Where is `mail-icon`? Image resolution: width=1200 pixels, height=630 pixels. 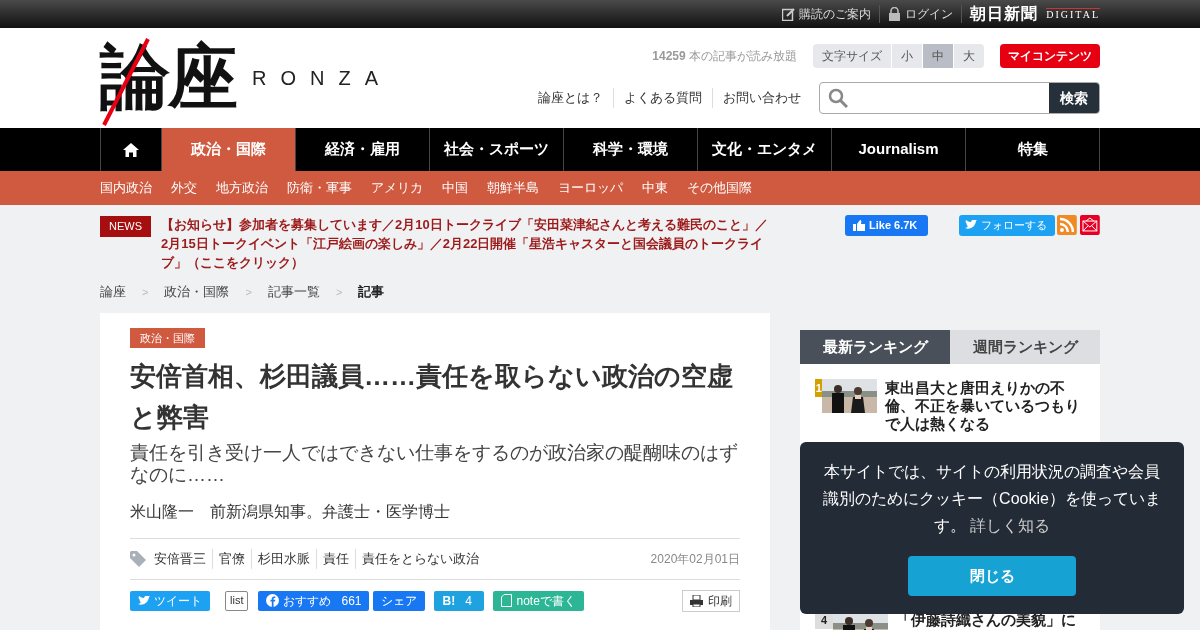 mail-icon is located at coordinates (1090, 225).